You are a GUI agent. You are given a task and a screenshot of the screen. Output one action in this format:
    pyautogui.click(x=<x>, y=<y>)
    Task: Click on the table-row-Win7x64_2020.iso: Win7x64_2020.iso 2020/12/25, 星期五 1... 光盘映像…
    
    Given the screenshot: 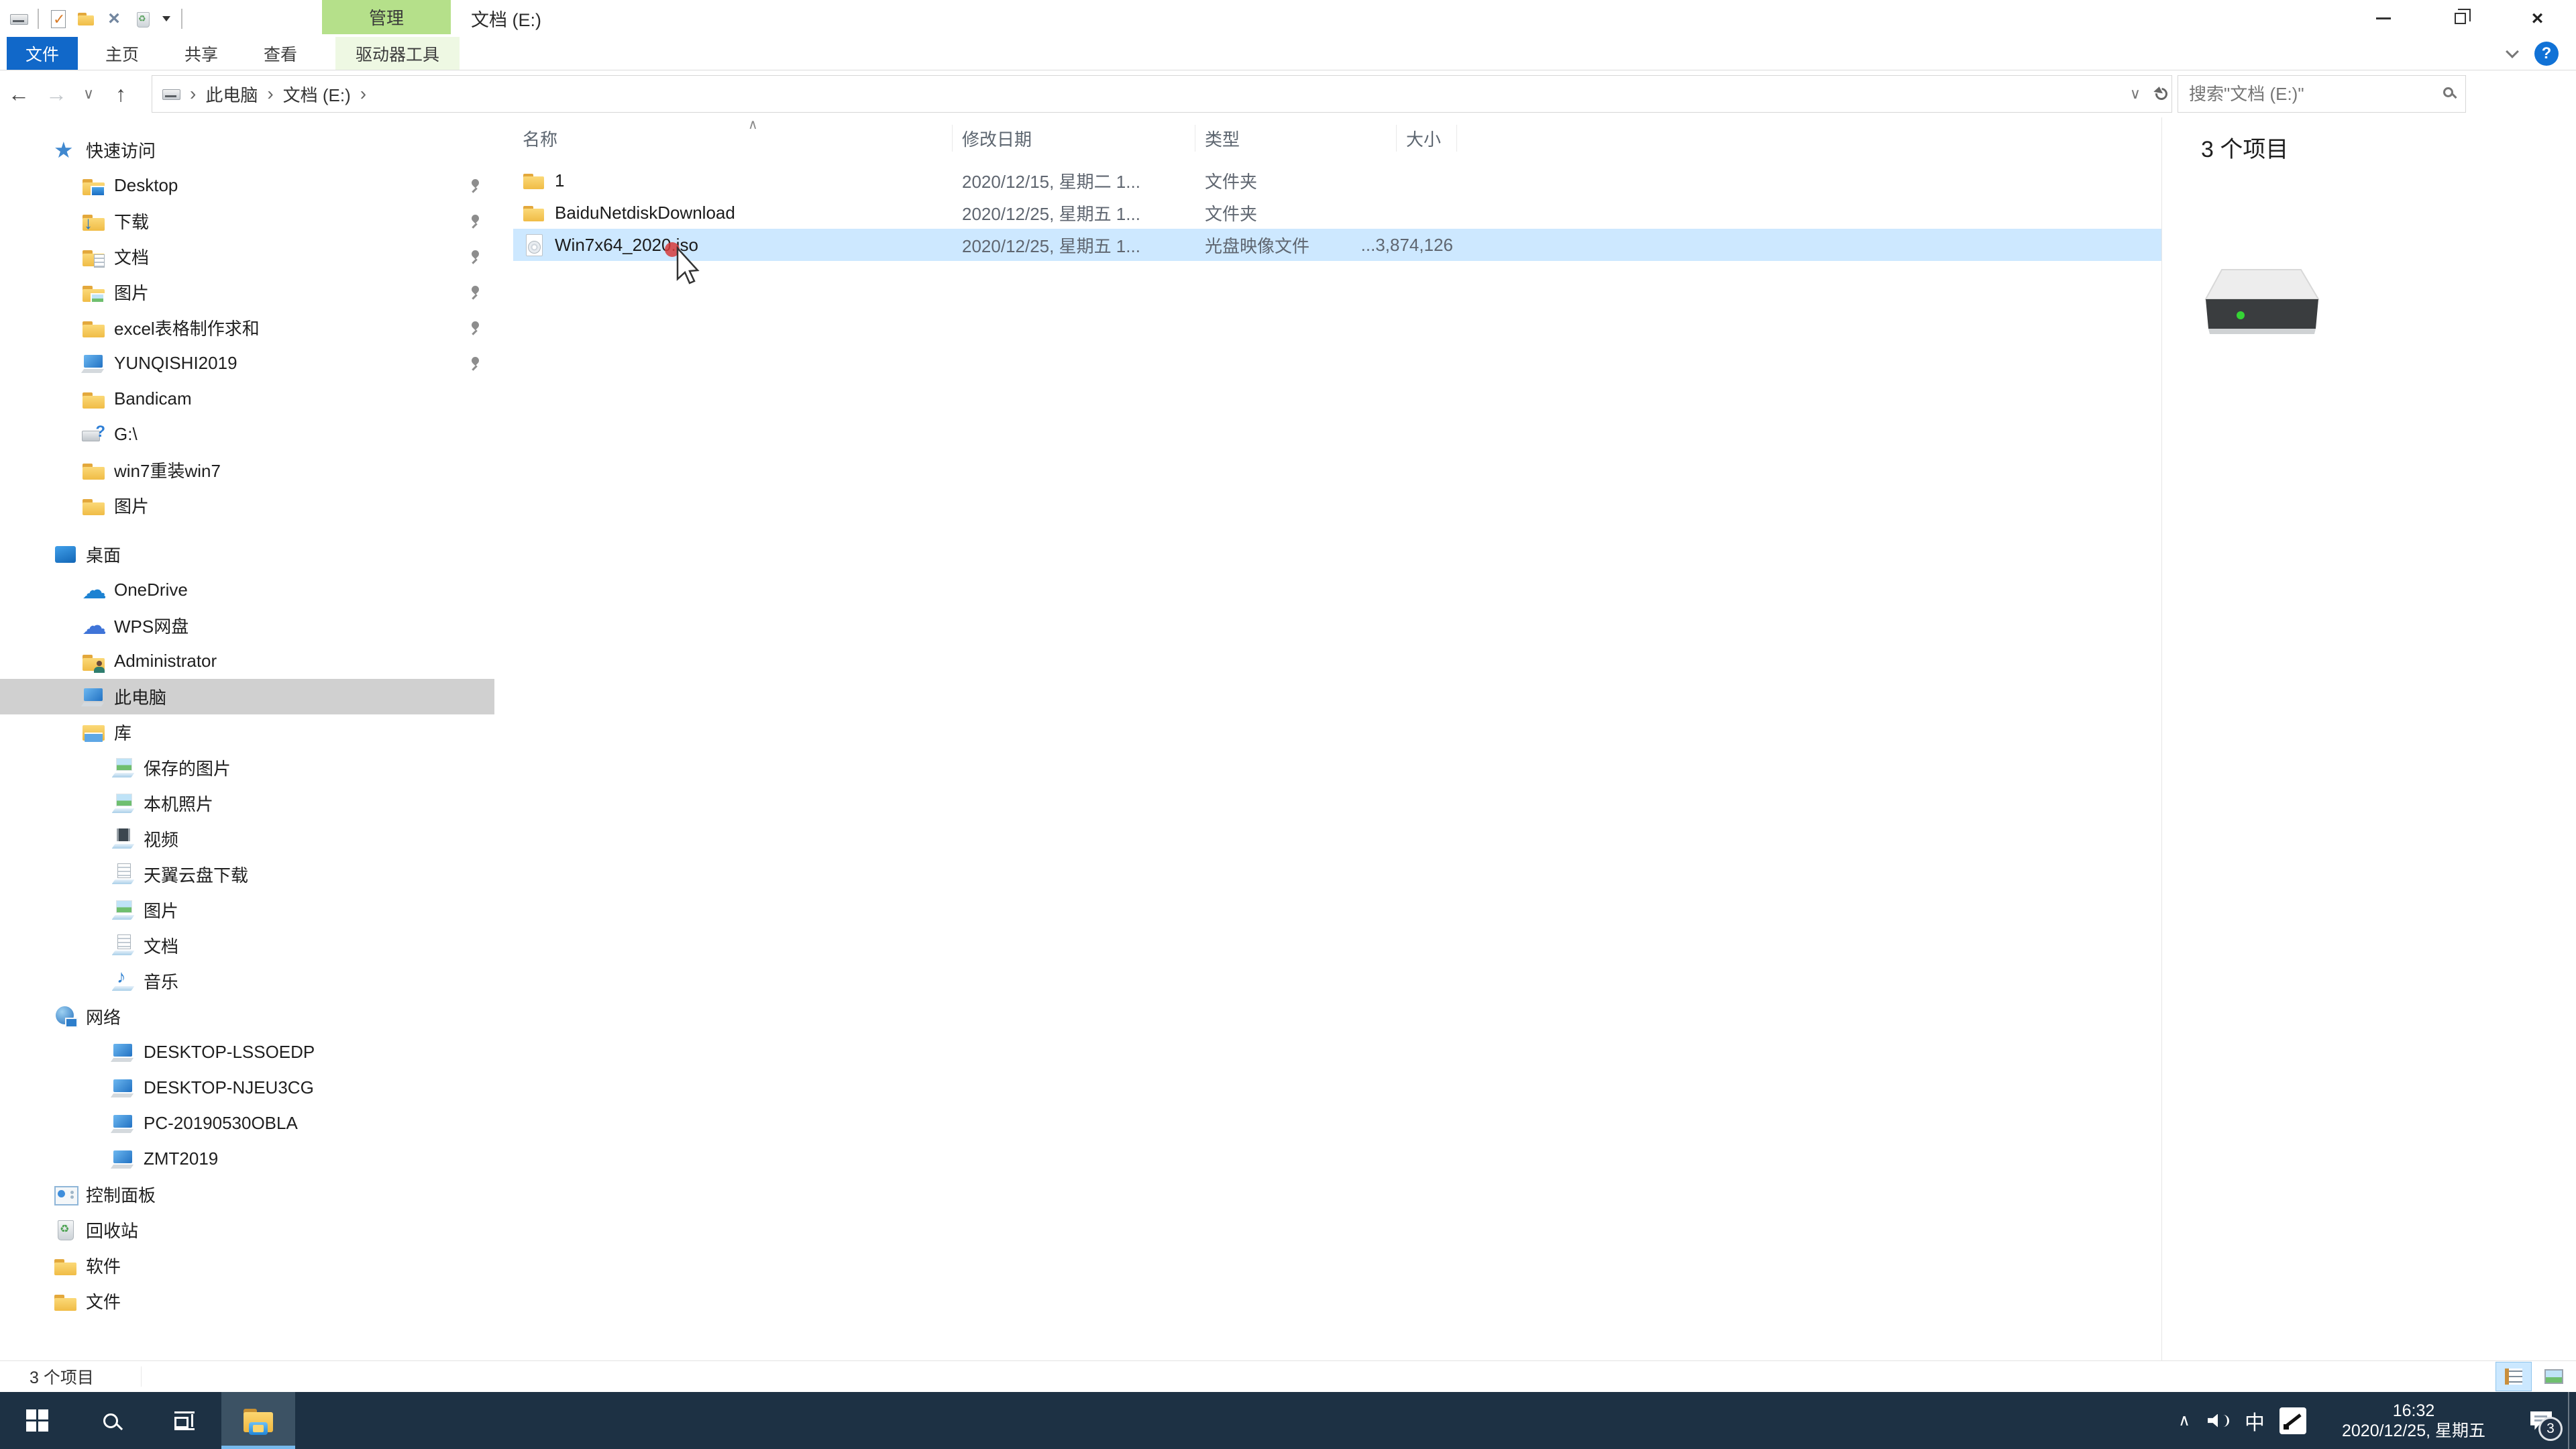 What is the action you would take?
    pyautogui.click(x=1337, y=245)
    